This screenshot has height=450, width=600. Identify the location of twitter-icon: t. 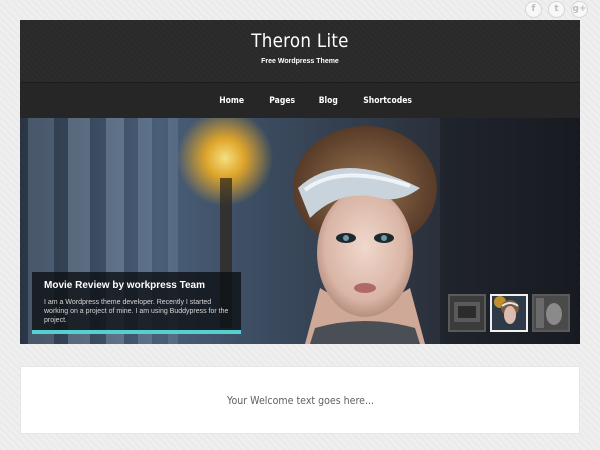
(556, 9).